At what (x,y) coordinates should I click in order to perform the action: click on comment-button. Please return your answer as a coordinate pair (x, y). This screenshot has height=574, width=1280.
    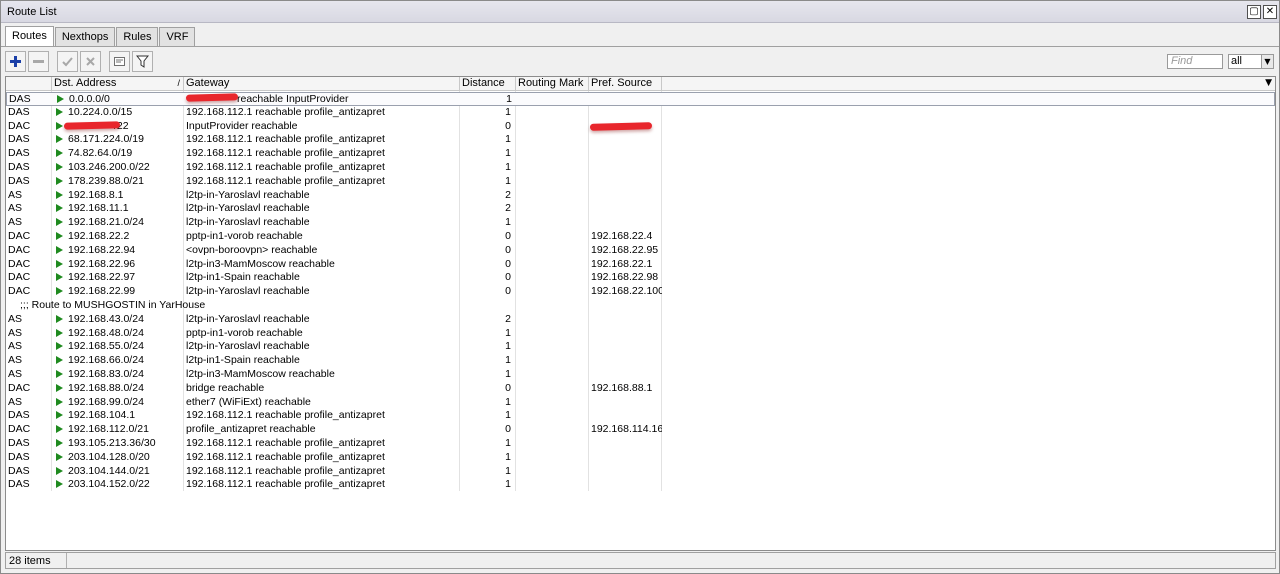
    Looking at the image, I should click on (119, 61).